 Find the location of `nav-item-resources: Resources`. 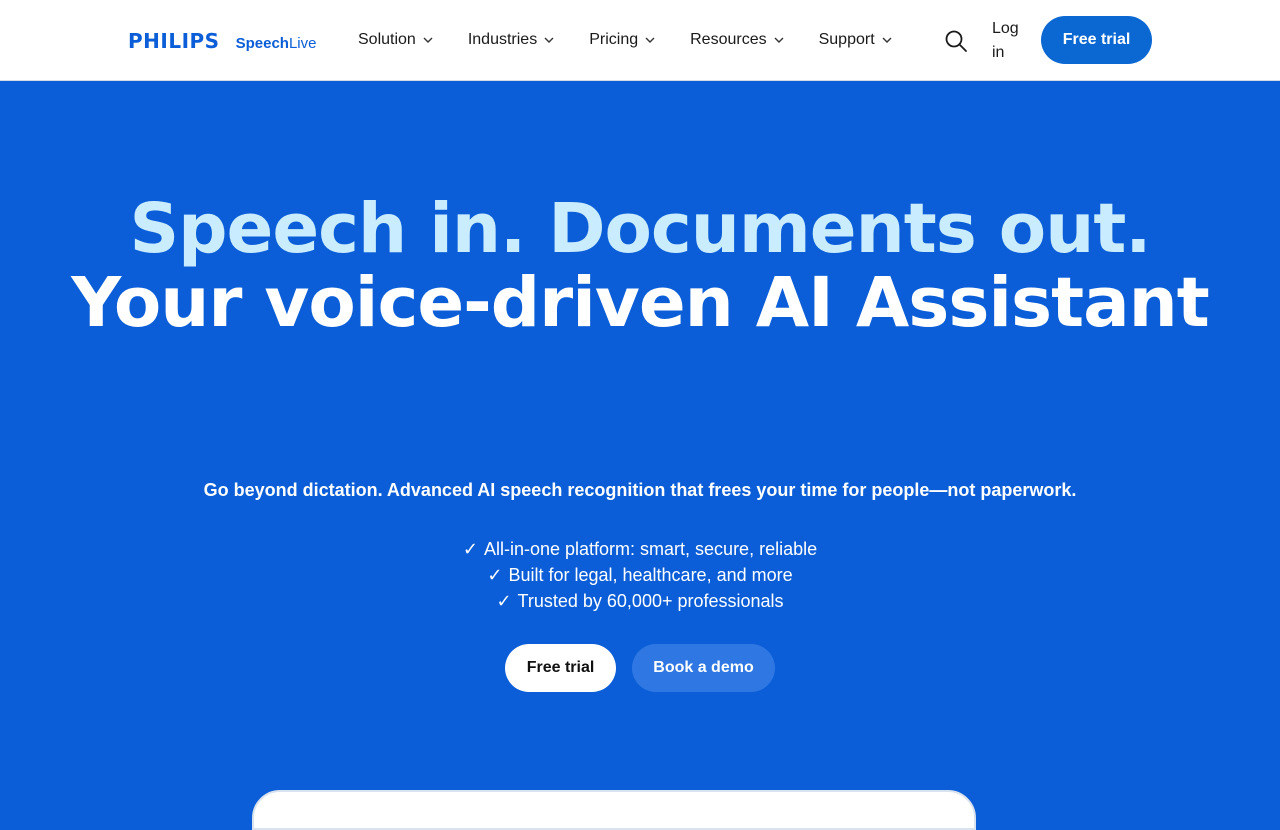

nav-item-resources: Resources is located at coordinates (737, 40).